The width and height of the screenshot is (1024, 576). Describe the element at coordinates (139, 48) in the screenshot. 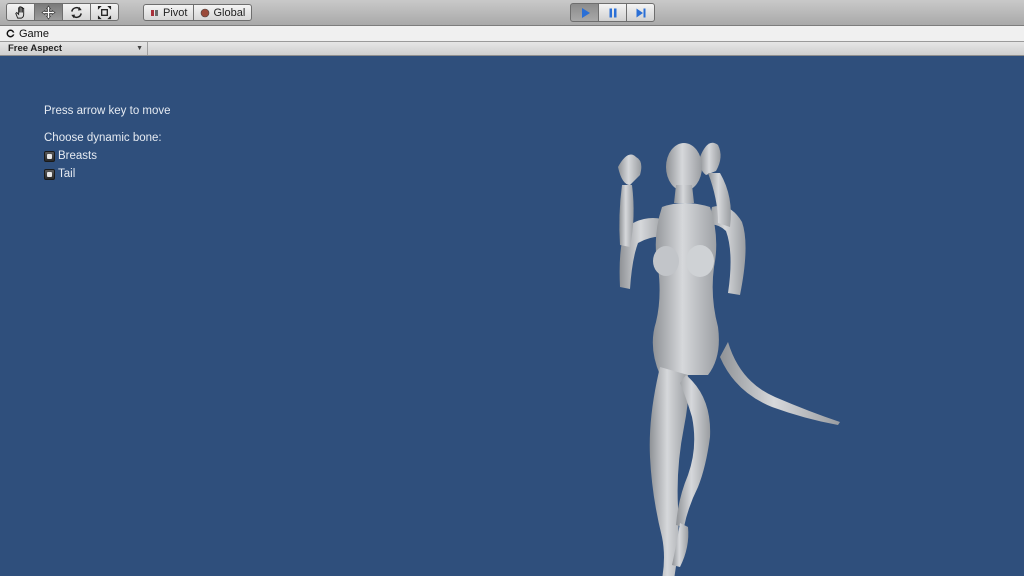

I see `dropdown-arrow-icon: ▼` at that location.